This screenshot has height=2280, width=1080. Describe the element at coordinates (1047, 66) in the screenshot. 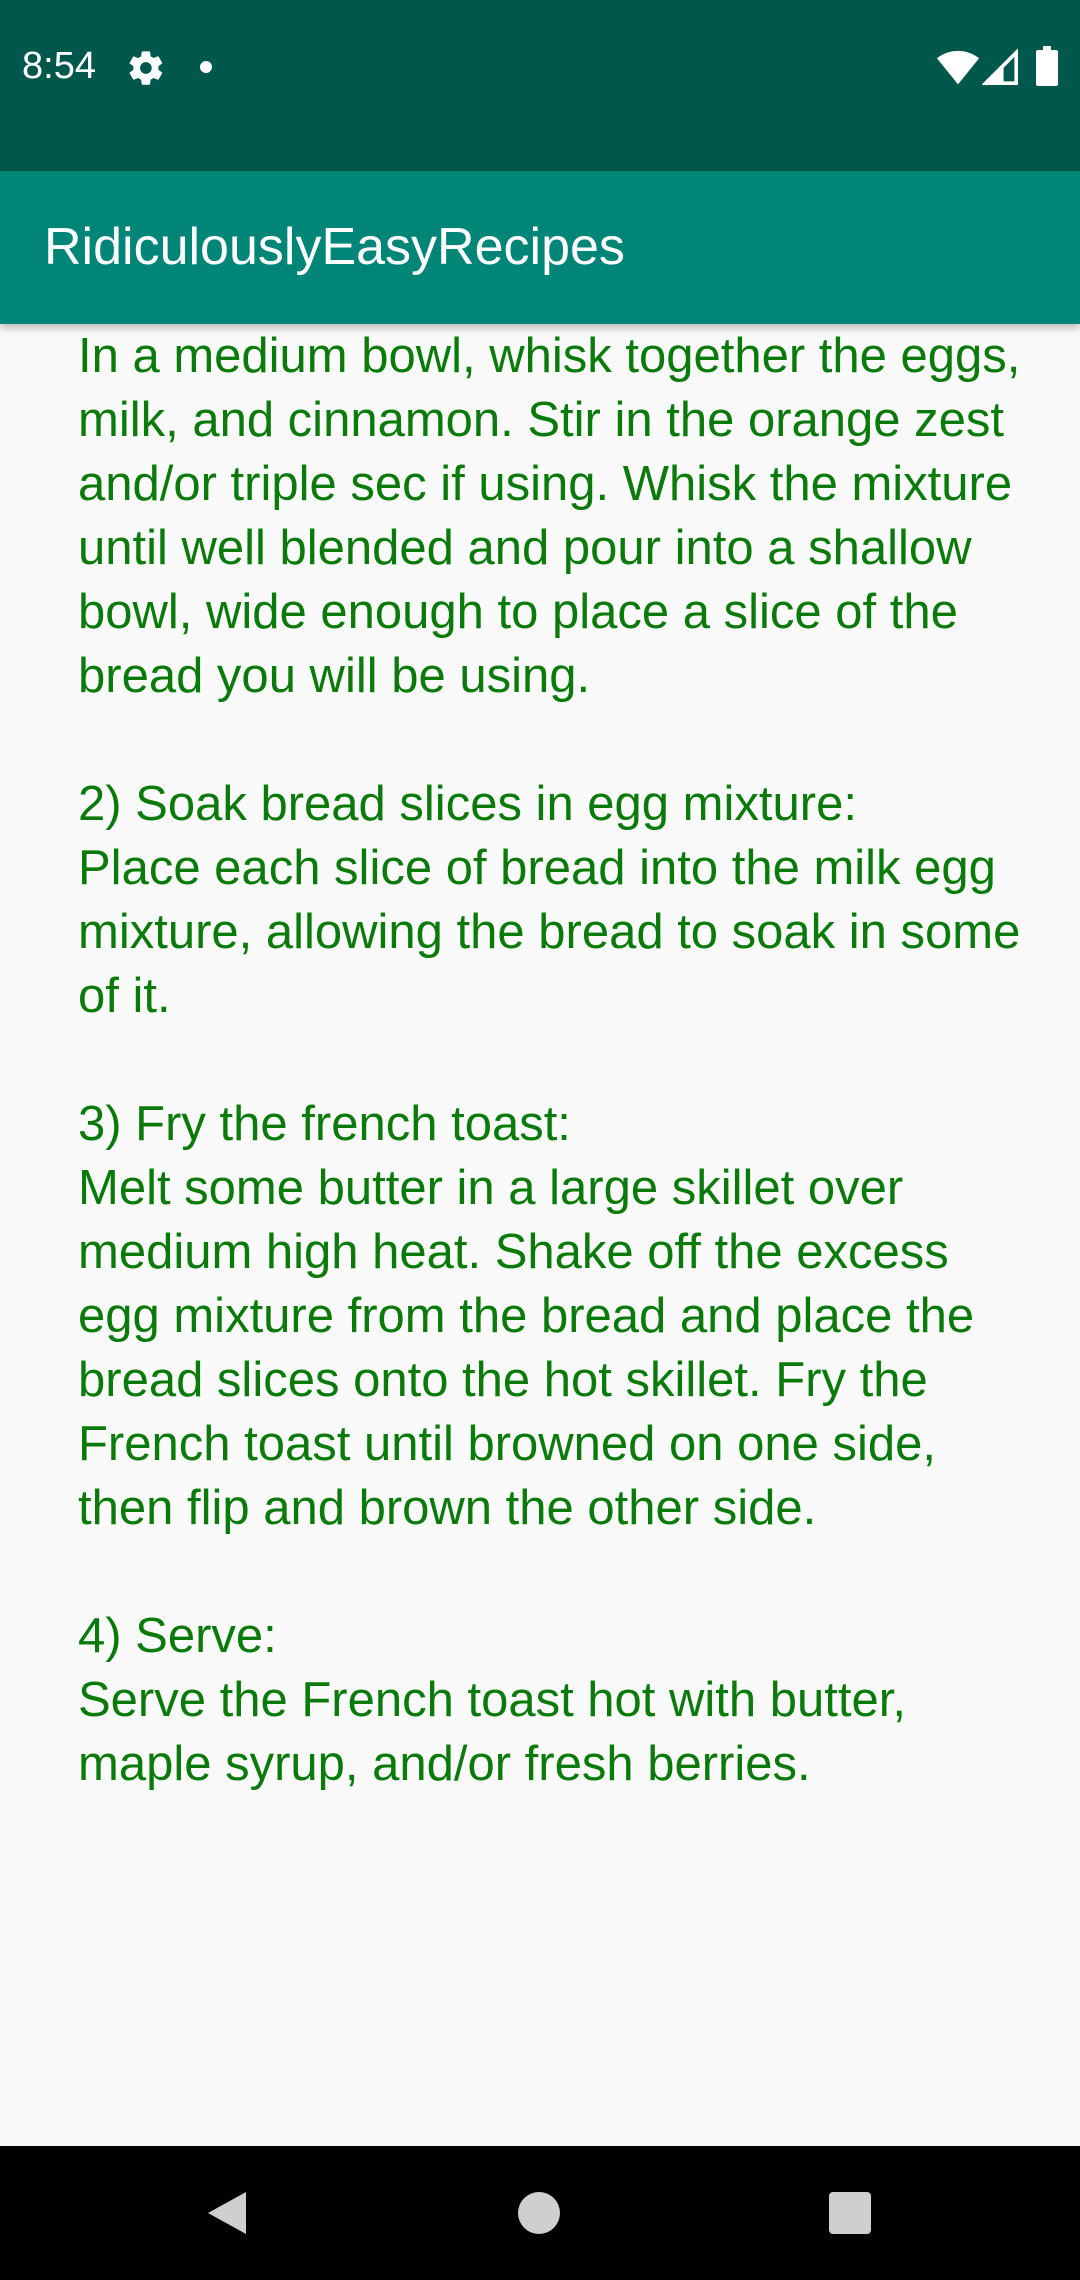

I see `battery-icon` at that location.